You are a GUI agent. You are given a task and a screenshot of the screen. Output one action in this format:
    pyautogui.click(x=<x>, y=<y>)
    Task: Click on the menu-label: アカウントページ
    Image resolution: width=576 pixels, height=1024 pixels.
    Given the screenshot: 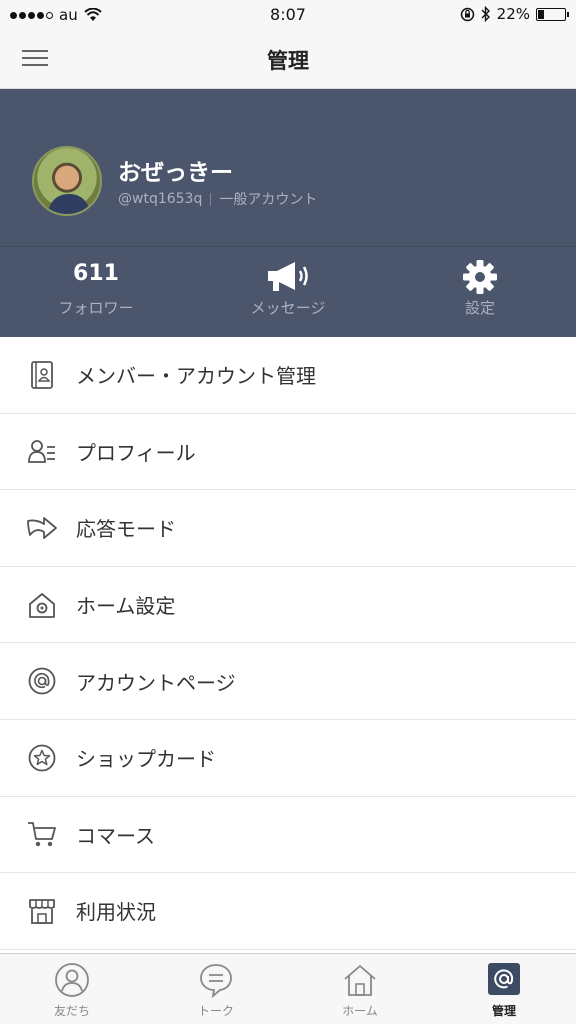 What is the action you would take?
    pyautogui.click(x=156, y=682)
    